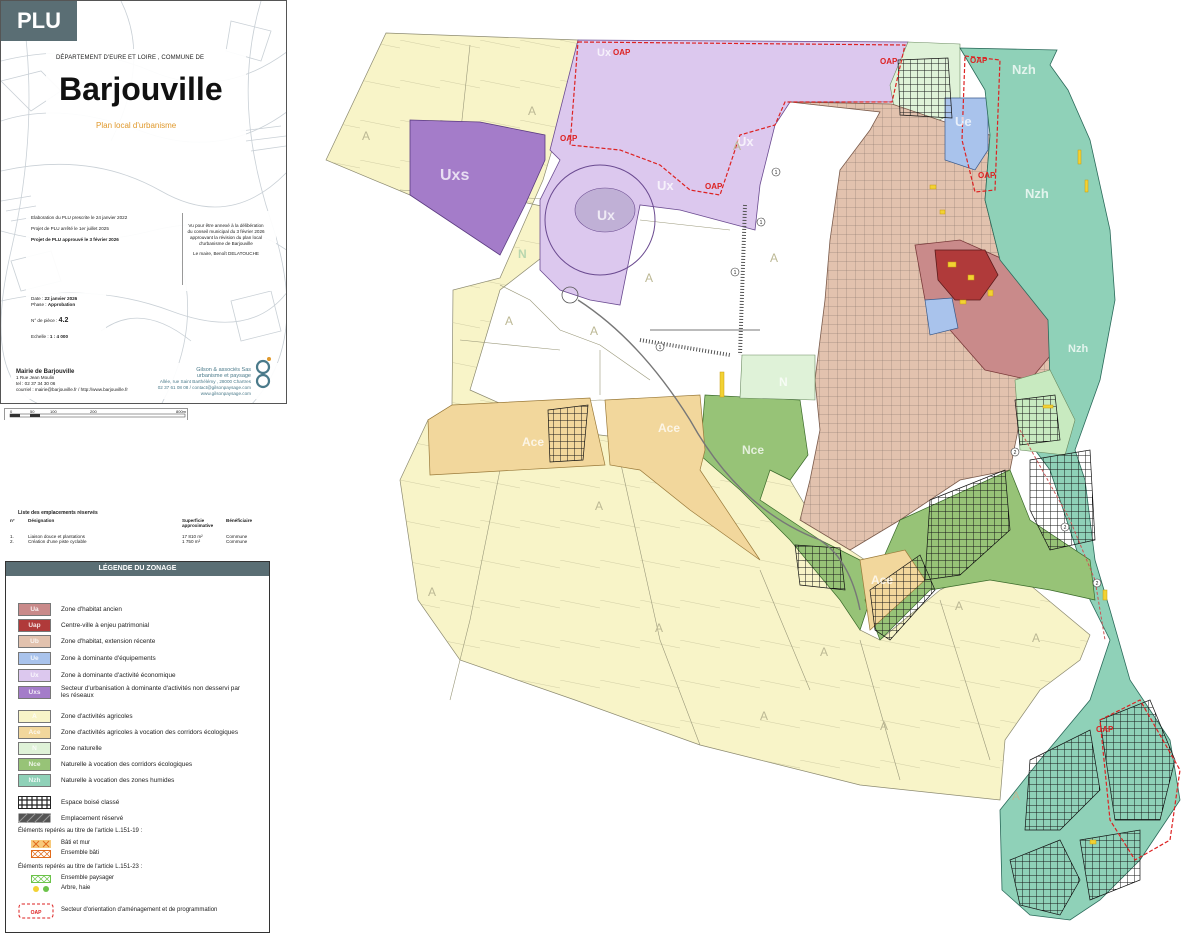  I want to click on plu-tag: PLU, so click(39, 21).